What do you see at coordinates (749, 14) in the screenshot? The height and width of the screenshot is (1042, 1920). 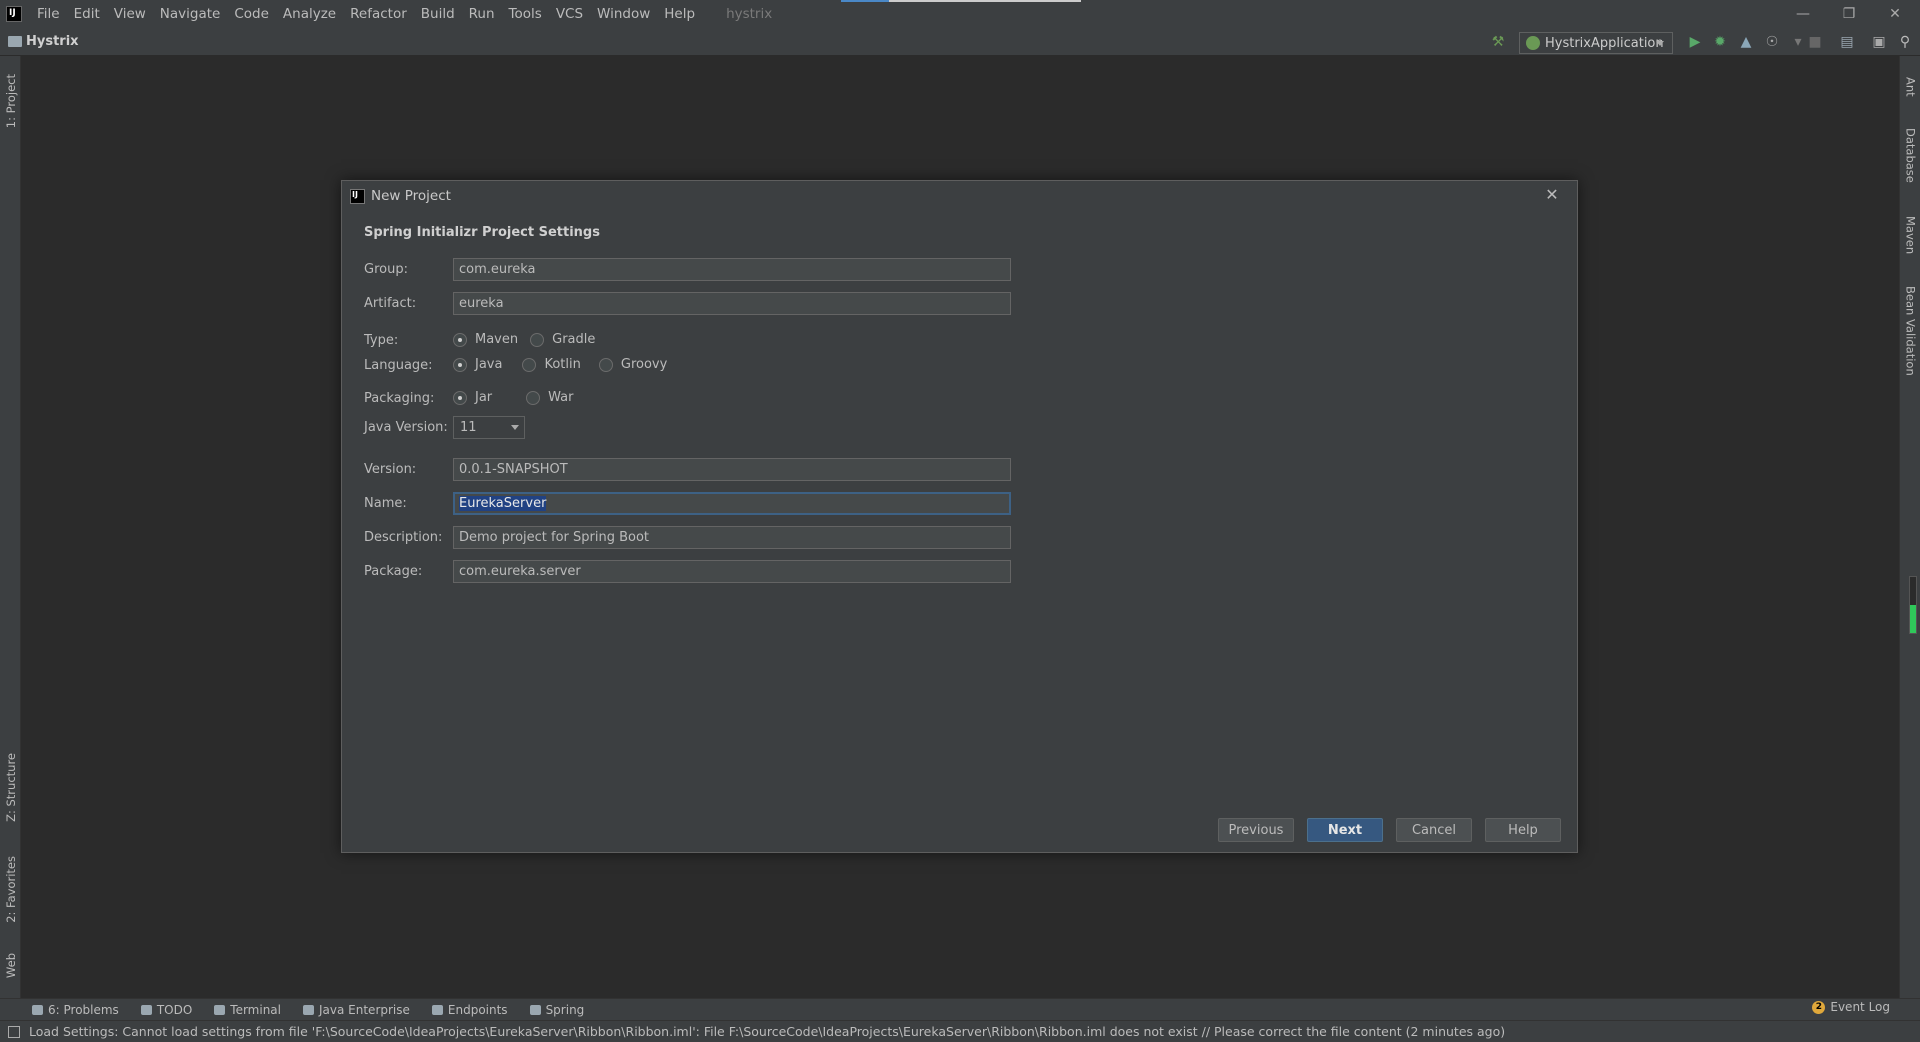 I see `window-project-title: hystrix` at bounding box center [749, 14].